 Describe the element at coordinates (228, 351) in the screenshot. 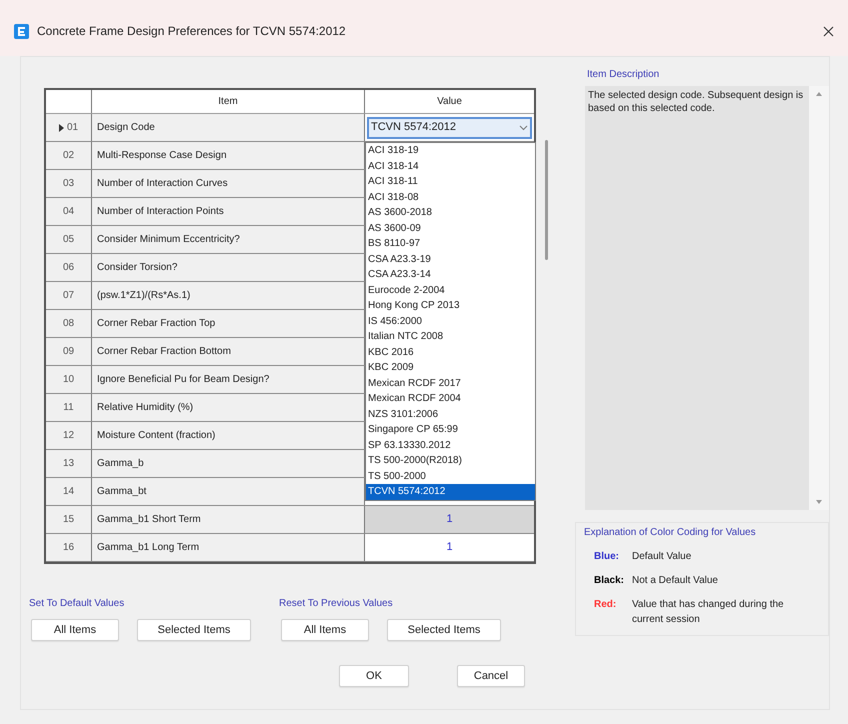

I see `table-cell: Corner Rebar Fraction Bottom` at that location.